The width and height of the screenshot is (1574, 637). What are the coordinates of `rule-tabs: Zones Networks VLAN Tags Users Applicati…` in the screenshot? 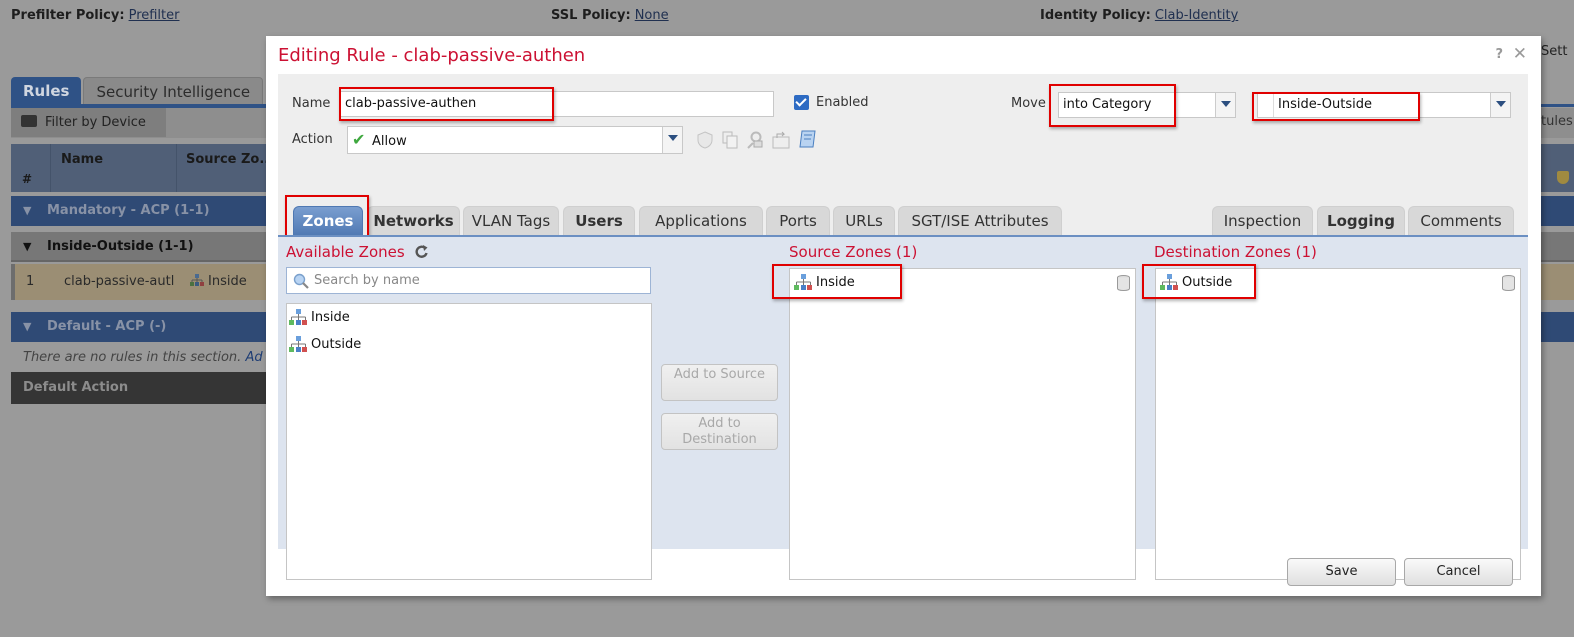 It's located at (903, 221).